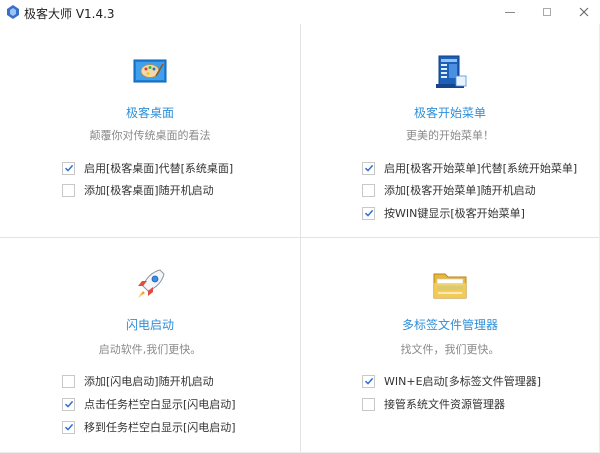  What do you see at coordinates (547, 12) in the screenshot?
I see `maximize-button` at bounding box center [547, 12].